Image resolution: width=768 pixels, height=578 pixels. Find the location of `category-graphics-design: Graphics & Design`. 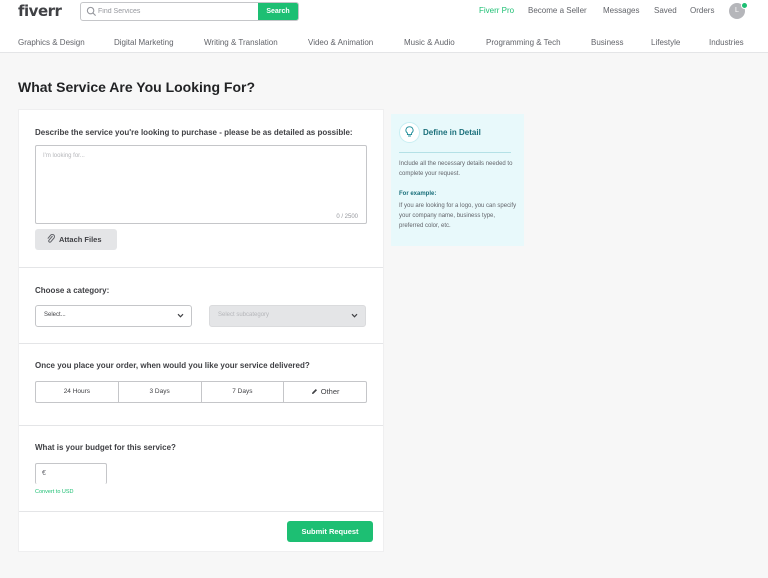

category-graphics-design: Graphics & Design is located at coordinates (51, 42).